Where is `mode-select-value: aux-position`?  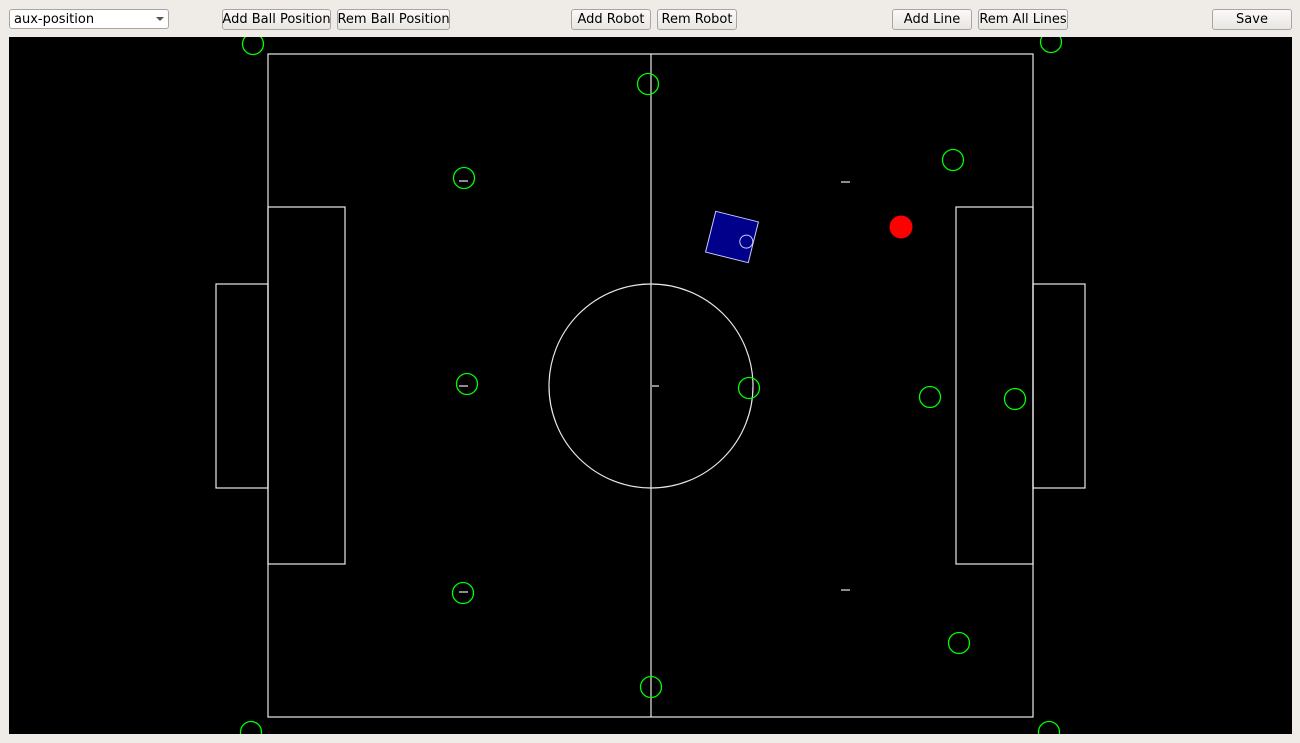
mode-select-value: aux-position is located at coordinates (54, 19).